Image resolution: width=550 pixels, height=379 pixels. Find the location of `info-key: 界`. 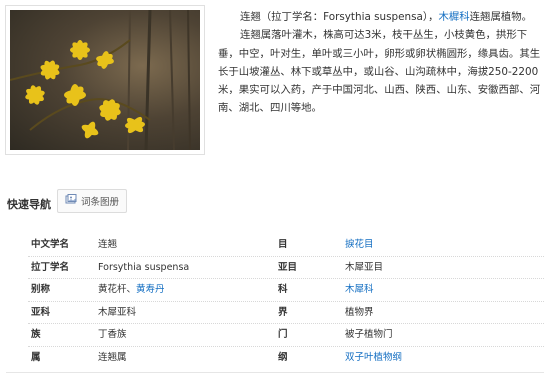

info-key: 界 is located at coordinates (283, 312).